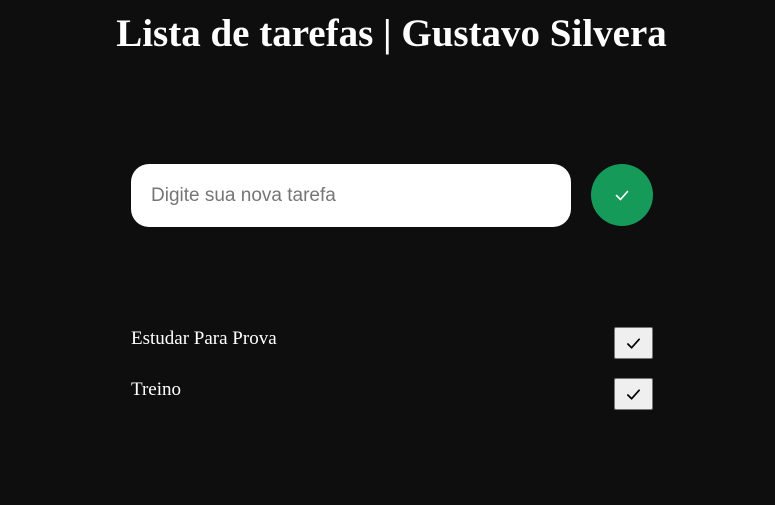 Image resolution: width=775 pixels, height=505 pixels. I want to click on task-item: Estudar Para Prova, so click(392, 343).